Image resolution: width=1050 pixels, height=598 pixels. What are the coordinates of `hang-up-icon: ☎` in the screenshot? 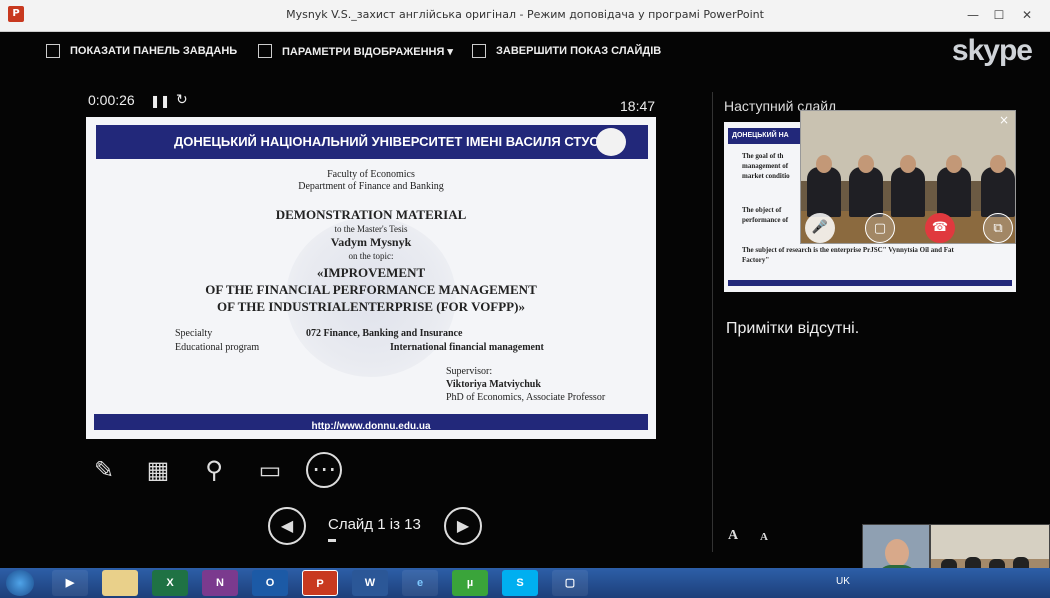 It's located at (940, 228).